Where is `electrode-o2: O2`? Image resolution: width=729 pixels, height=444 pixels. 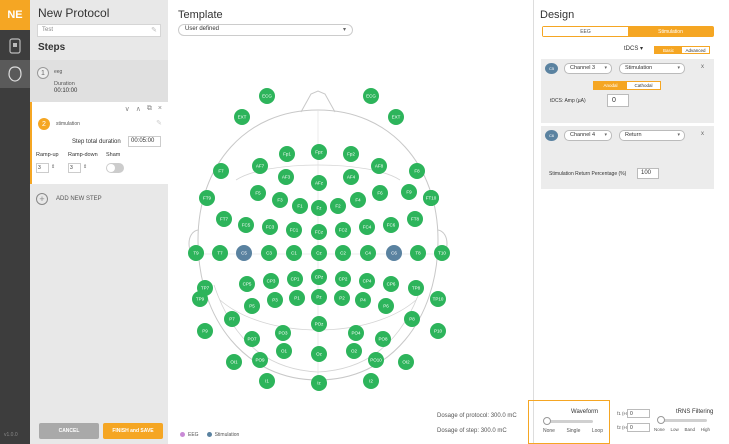
electrode-o2: O2 is located at coordinates (354, 351).